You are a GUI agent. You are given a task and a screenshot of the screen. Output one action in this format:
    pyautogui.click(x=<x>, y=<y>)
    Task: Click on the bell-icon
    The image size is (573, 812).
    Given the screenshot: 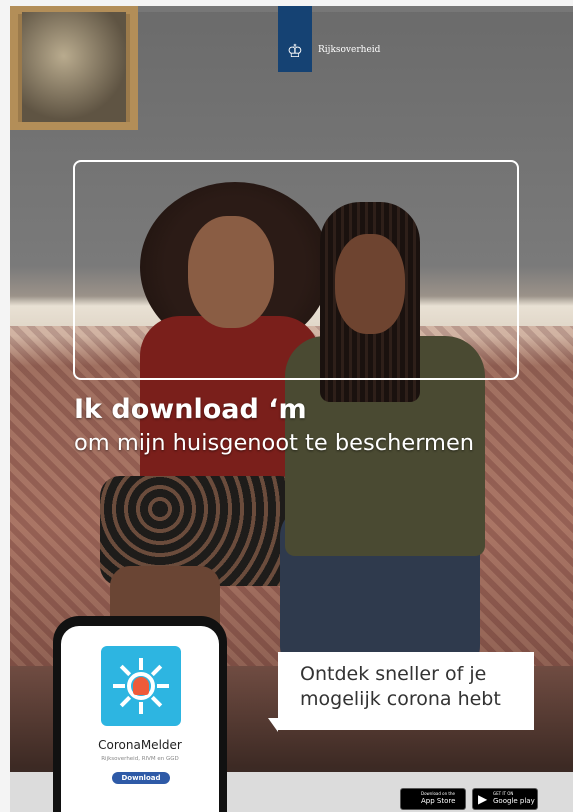 What is the action you would take?
    pyautogui.click(x=141, y=686)
    